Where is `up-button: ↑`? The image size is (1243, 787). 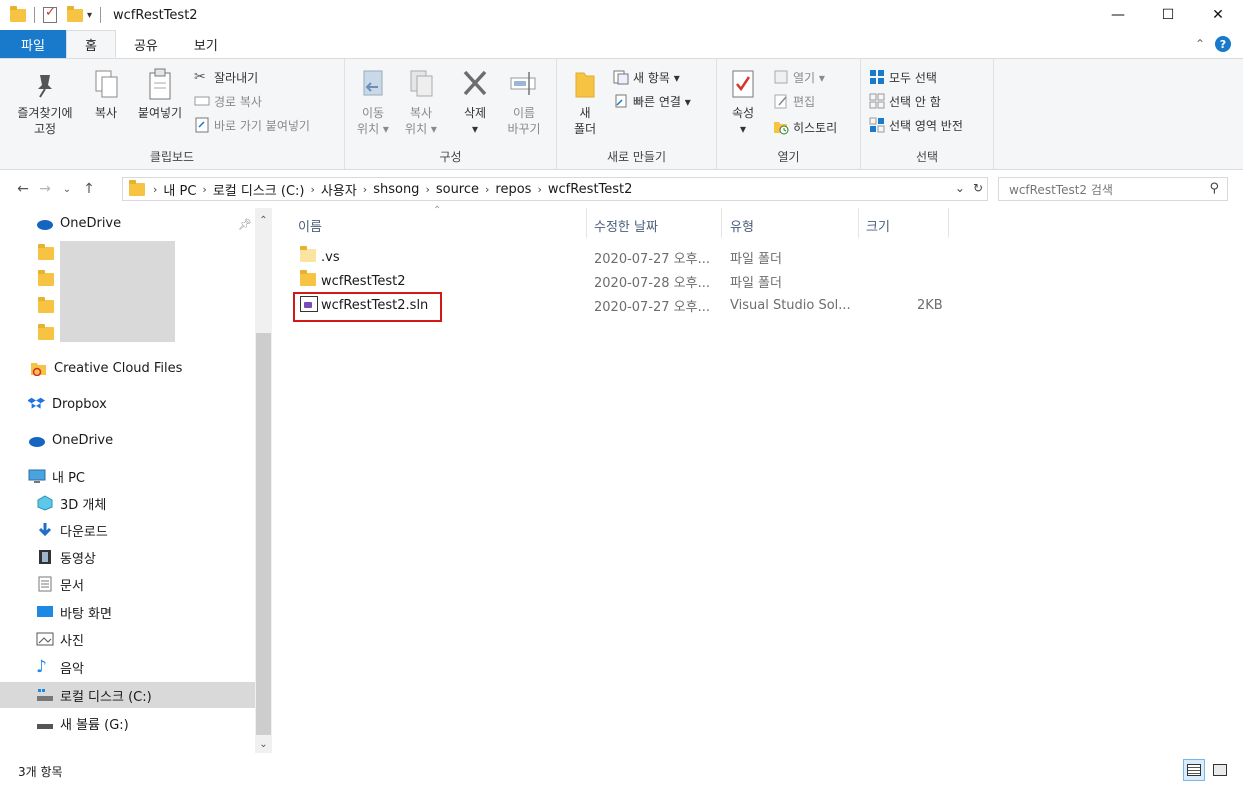
up-button: ↑ is located at coordinates (89, 189).